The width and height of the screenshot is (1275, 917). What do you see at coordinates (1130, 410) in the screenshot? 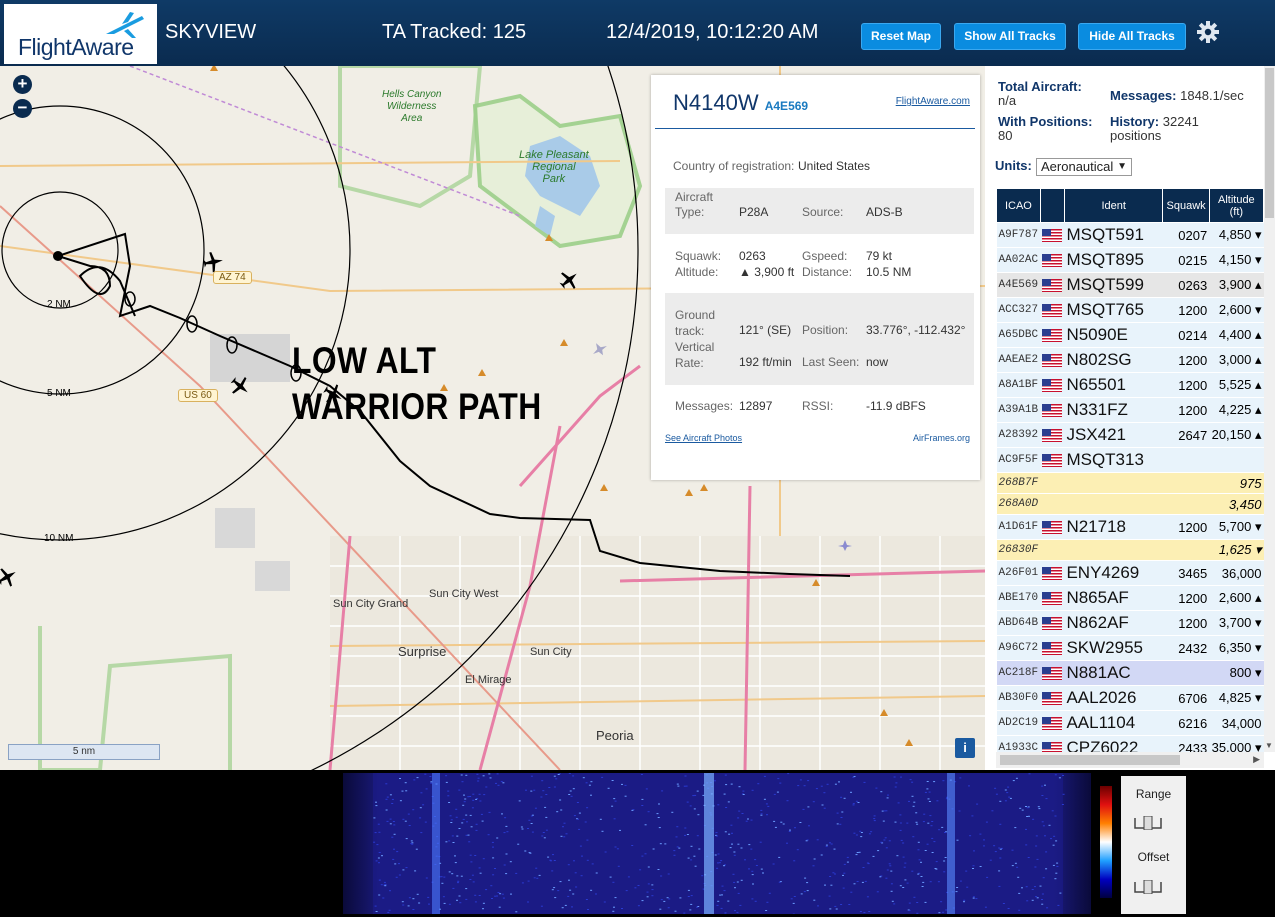
I see `table-row: A39A1B N331FZ 1200 4,225 ▴` at bounding box center [1130, 410].